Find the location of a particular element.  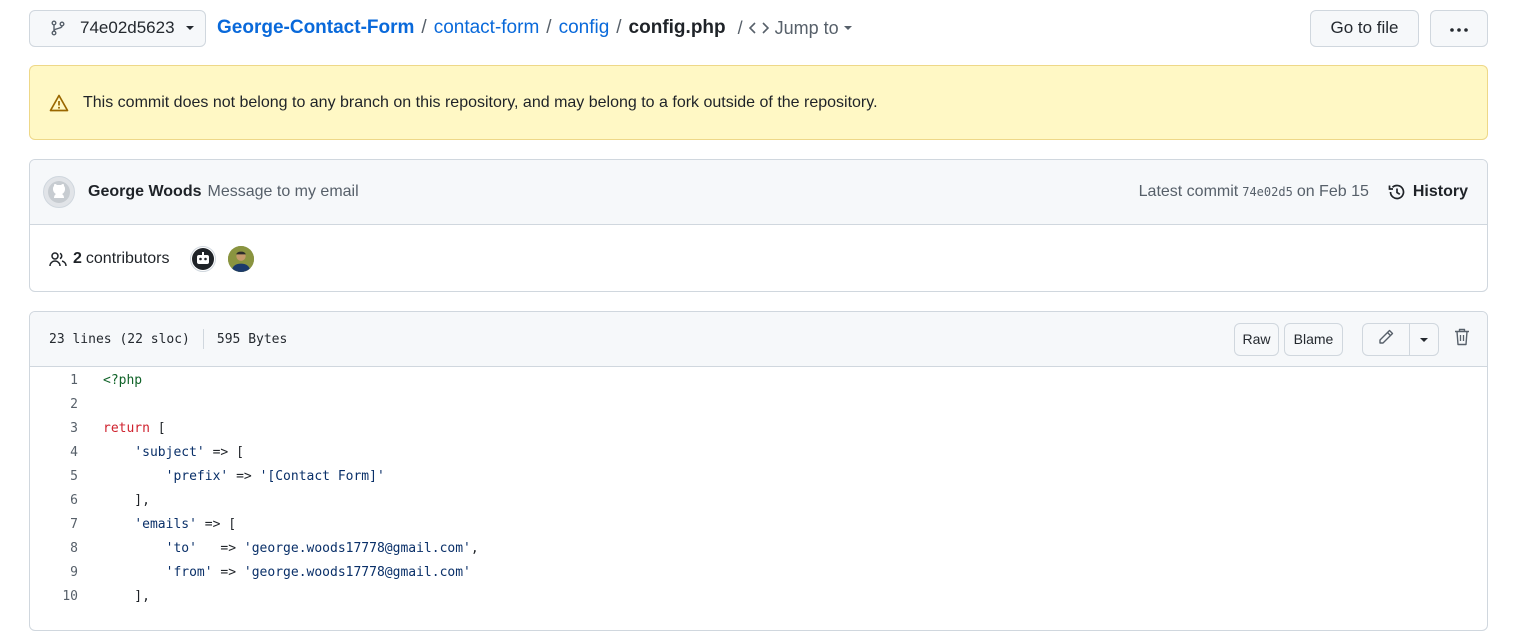

contributors-label: contributors is located at coordinates (128, 259).